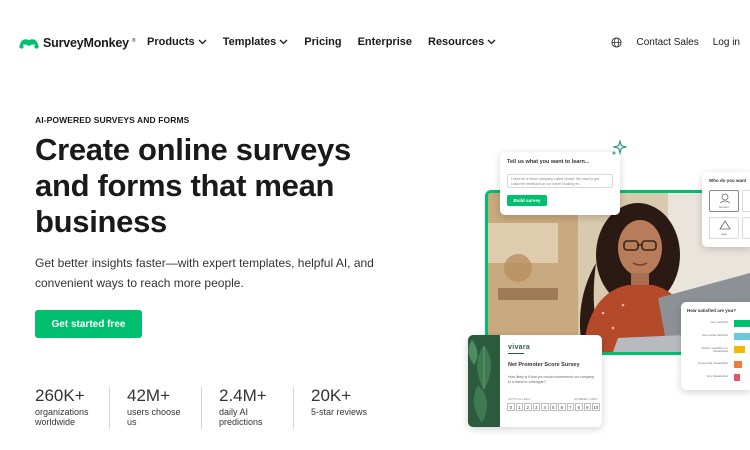 The height and width of the screenshot is (450, 750). I want to click on audience-option-gender: Gender, so click(724, 201).